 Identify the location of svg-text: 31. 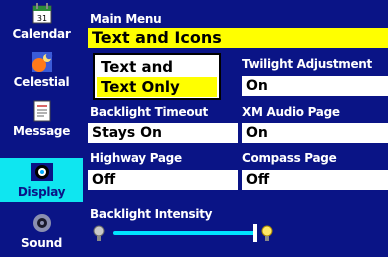
(41, 18).